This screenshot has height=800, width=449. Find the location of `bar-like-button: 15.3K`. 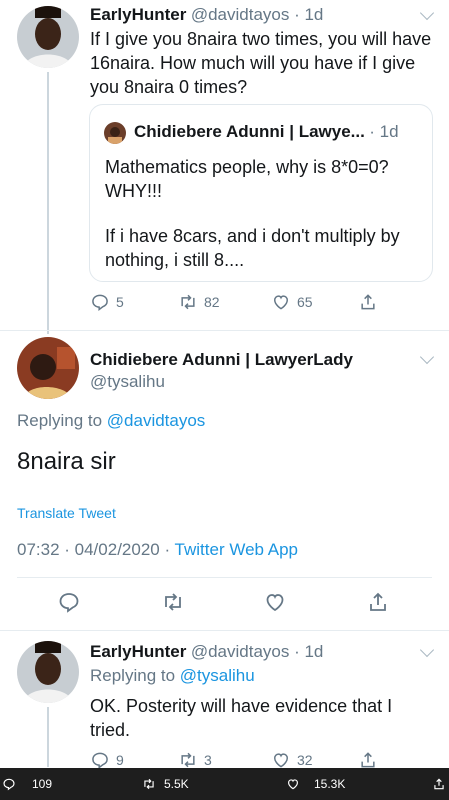

bar-like-button: 15.3K is located at coordinates (315, 784).